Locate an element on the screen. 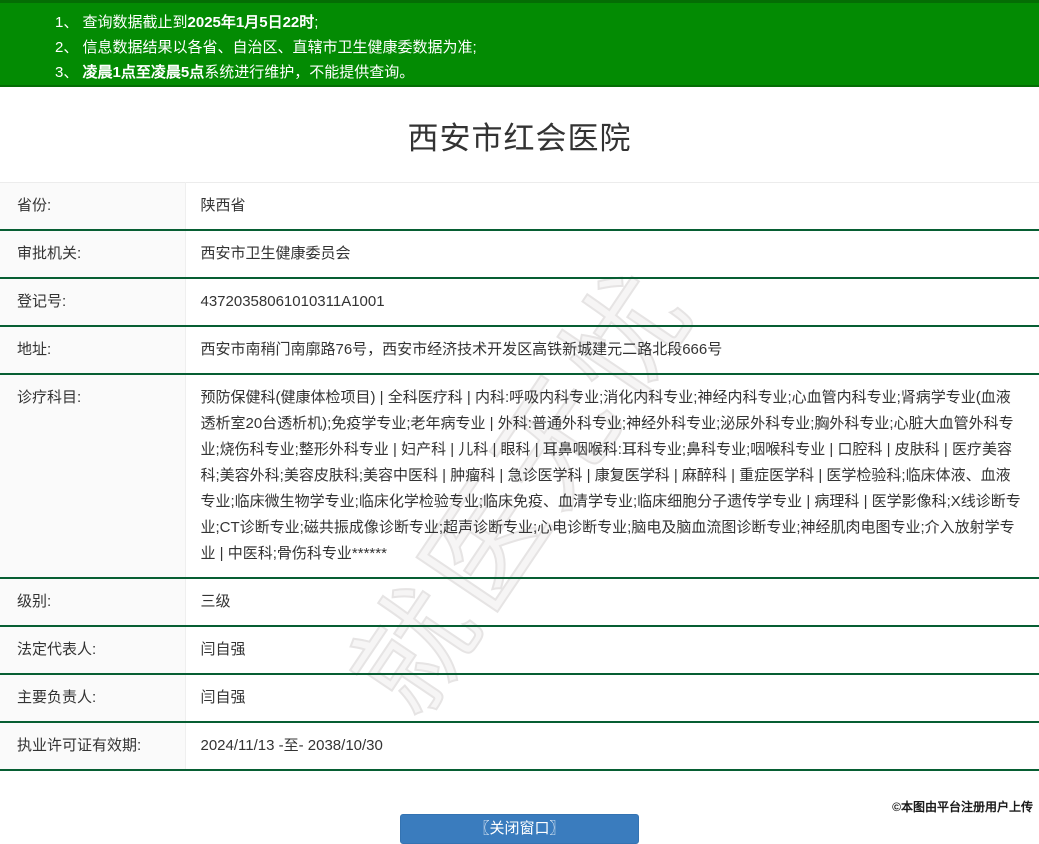 The image size is (1039, 844). notice-line: 1、 查询数据截止到2025年1月5日22时; is located at coordinates (547, 22).